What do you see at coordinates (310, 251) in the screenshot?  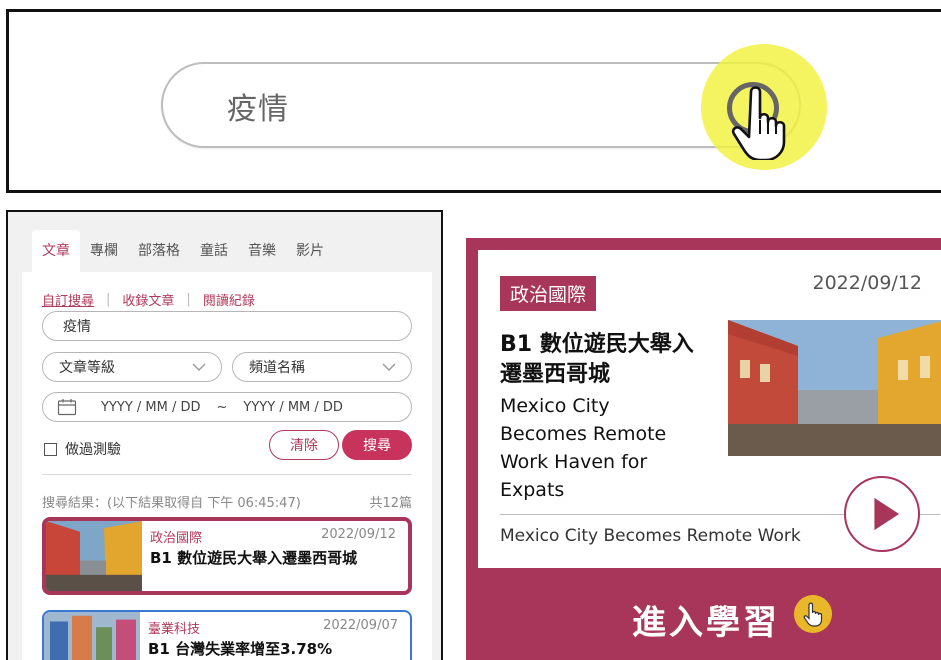 I see `tab-videos: 影片` at bounding box center [310, 251].